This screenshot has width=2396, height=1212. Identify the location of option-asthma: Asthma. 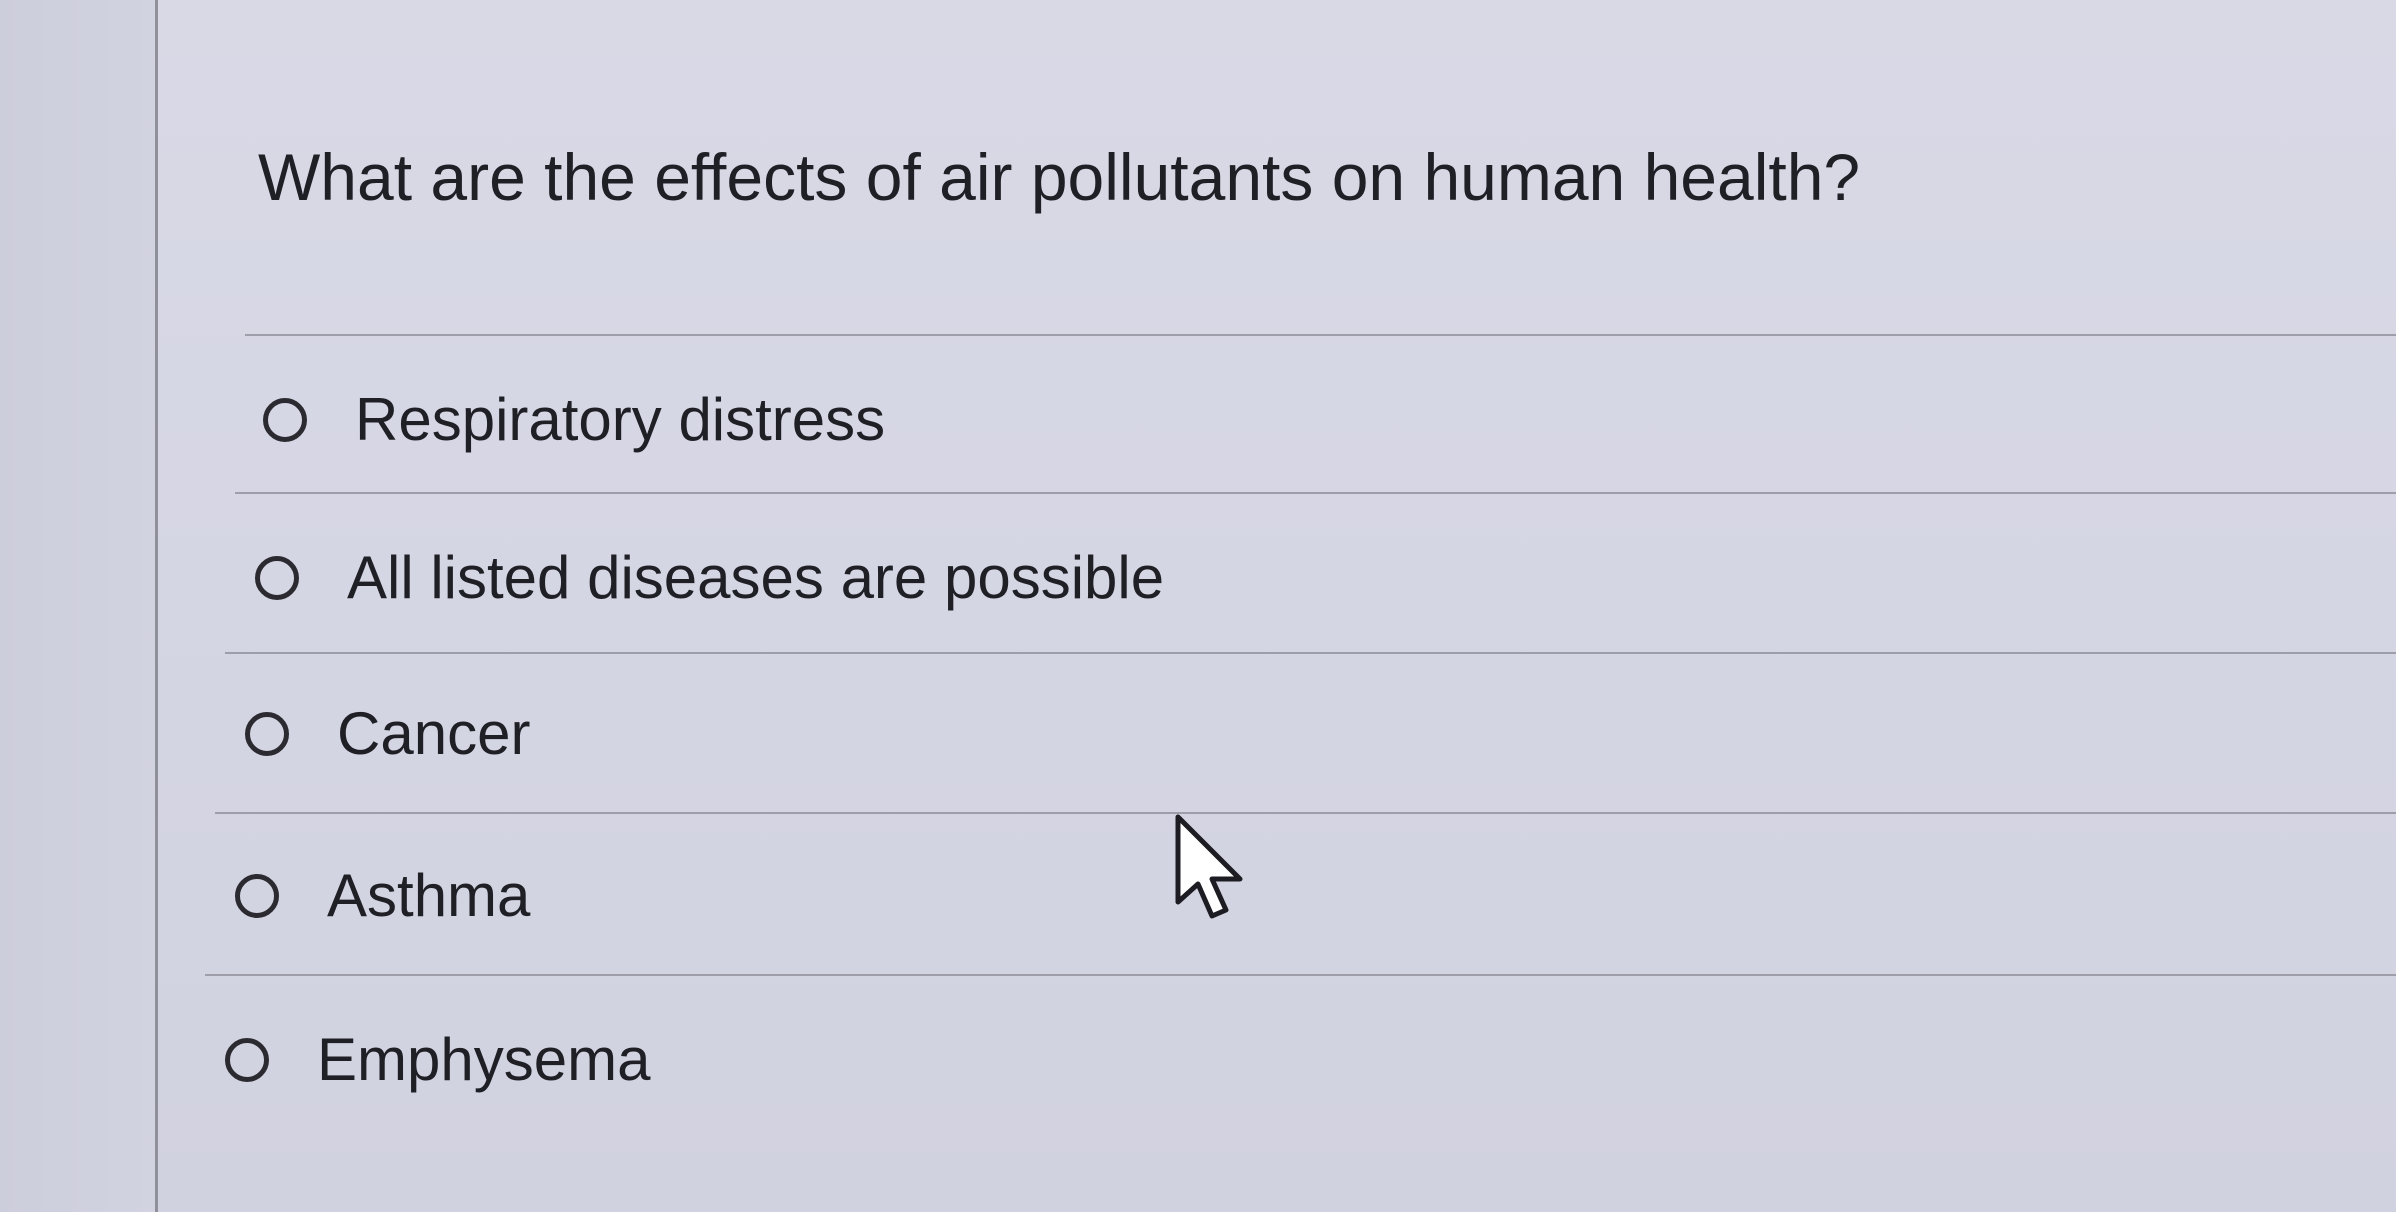
(382, 896).